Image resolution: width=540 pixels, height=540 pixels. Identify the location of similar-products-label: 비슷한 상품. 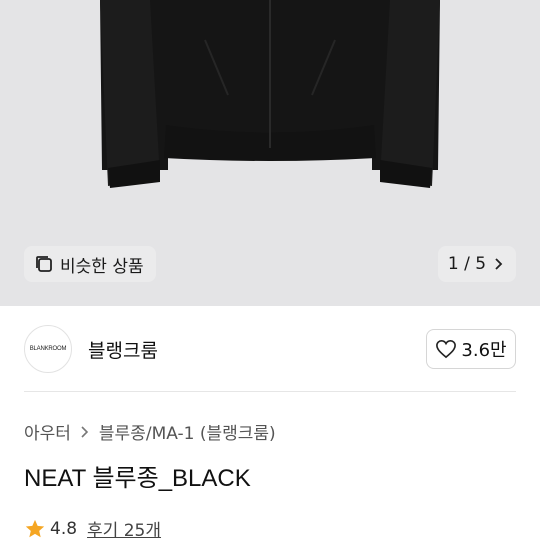
(102, 266).